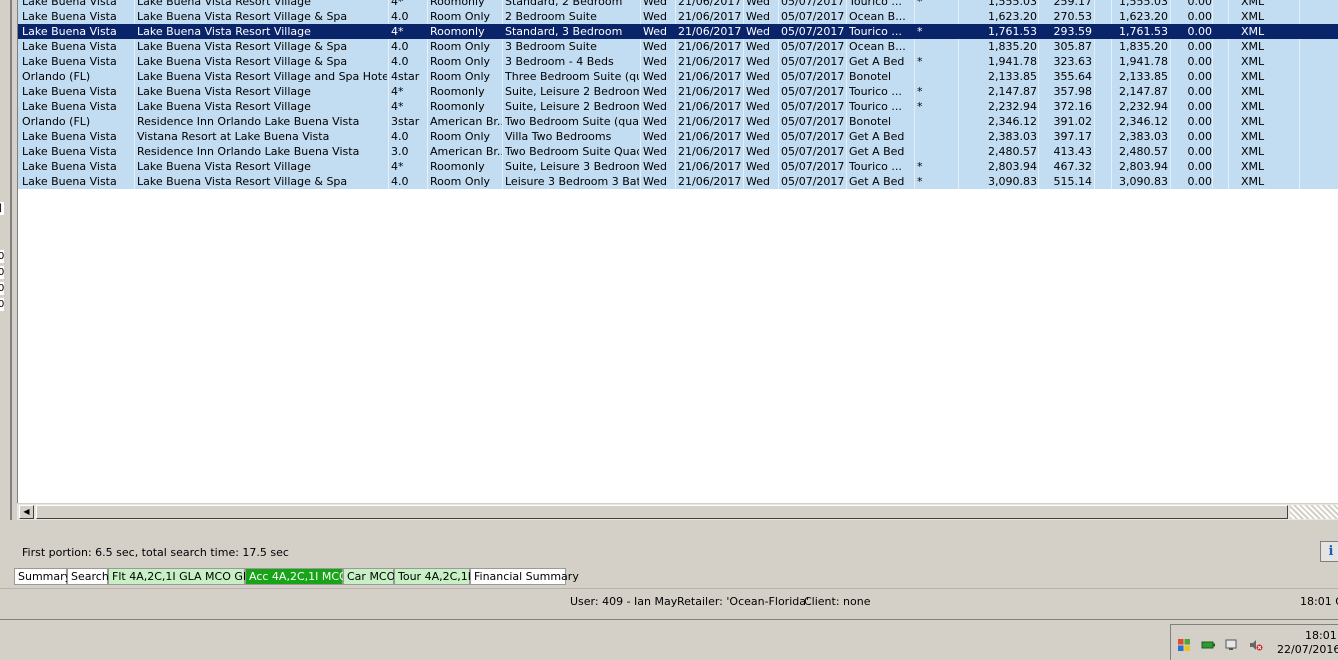 The image size is (1338, 660). Describe the element at coordinates (224, 4) in the screenshot. I see `cell-hotel-name: Lake Buena Vista Resort Village` at that location.